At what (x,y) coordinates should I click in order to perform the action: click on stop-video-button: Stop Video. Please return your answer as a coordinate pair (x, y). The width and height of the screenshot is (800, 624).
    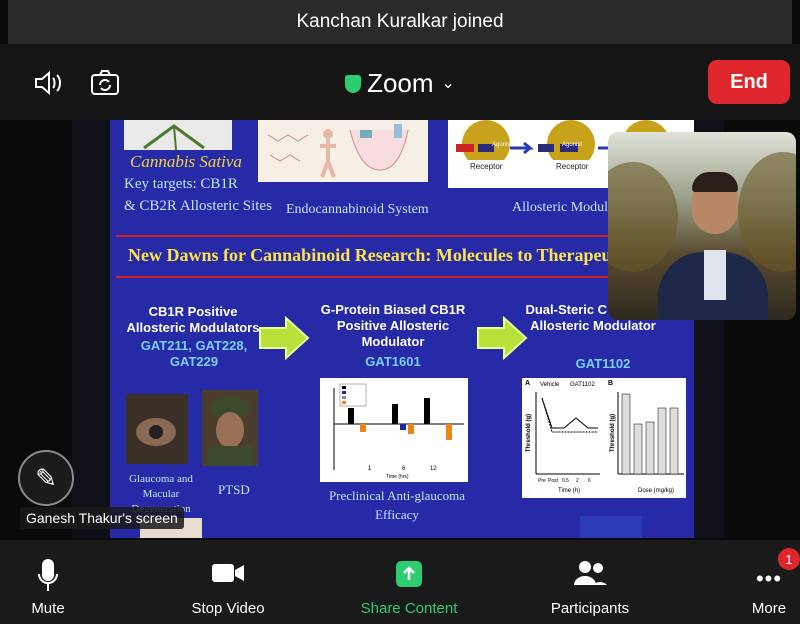
    Looking at the image, I should click on (228, 582).